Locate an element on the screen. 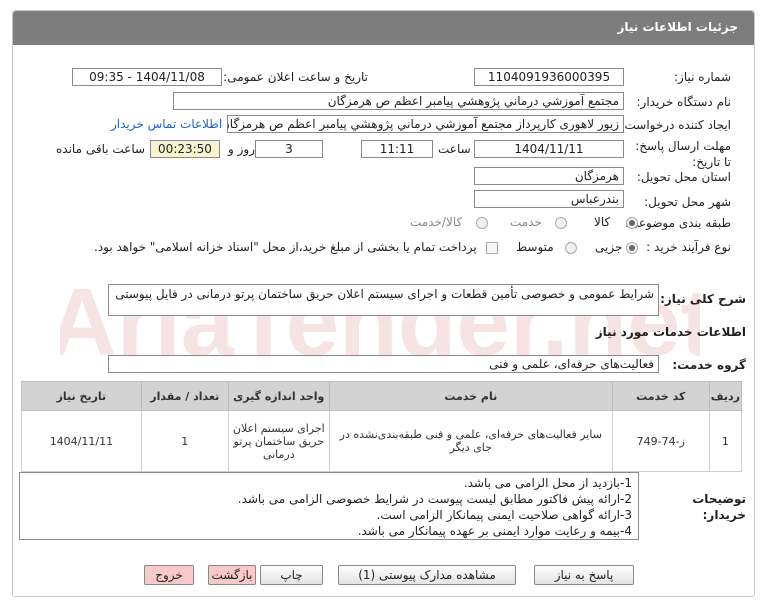 This screenshot has width=761, height=600. need-number-field: 1104091936000395 is located at coordinates (549, 77).